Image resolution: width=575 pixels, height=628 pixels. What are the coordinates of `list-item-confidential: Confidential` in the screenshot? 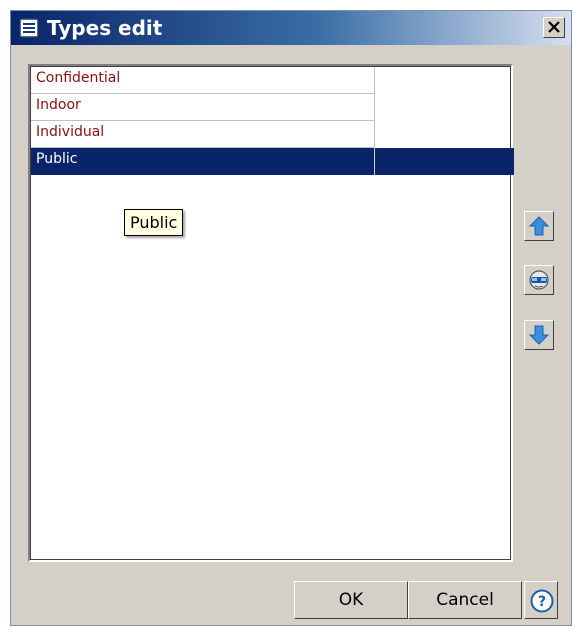 It's located at (272, 80).